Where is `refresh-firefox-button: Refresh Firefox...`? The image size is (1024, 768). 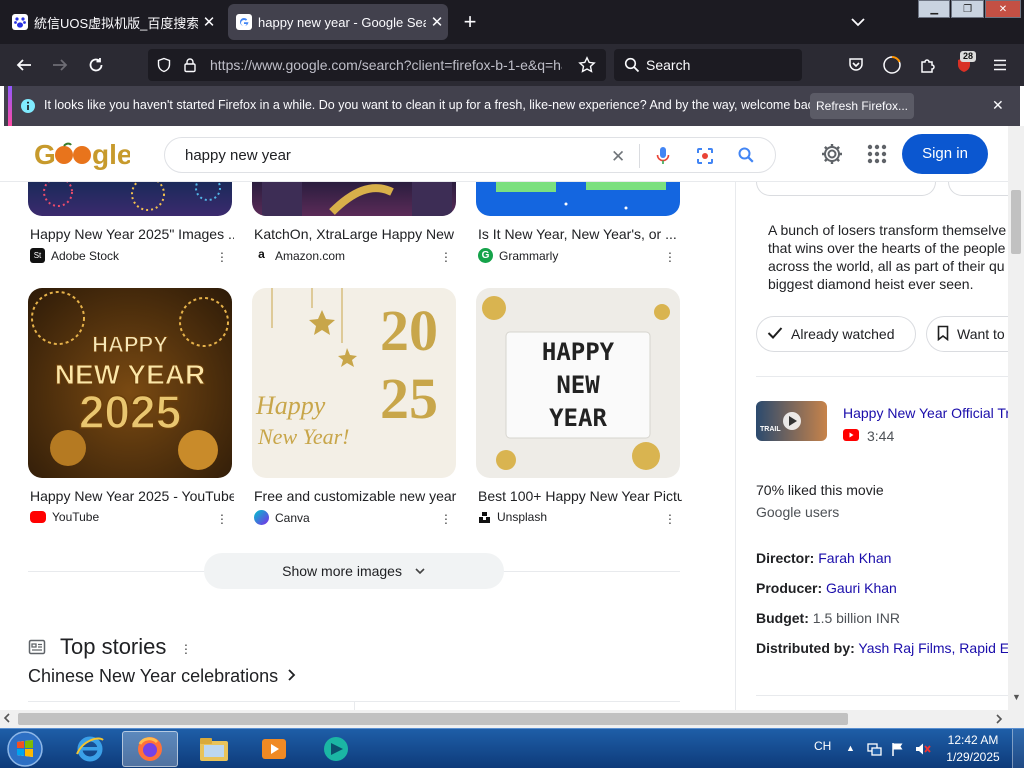 refresh-firefox-button: Refresh Firefox... is located at coordinates (862, 106).